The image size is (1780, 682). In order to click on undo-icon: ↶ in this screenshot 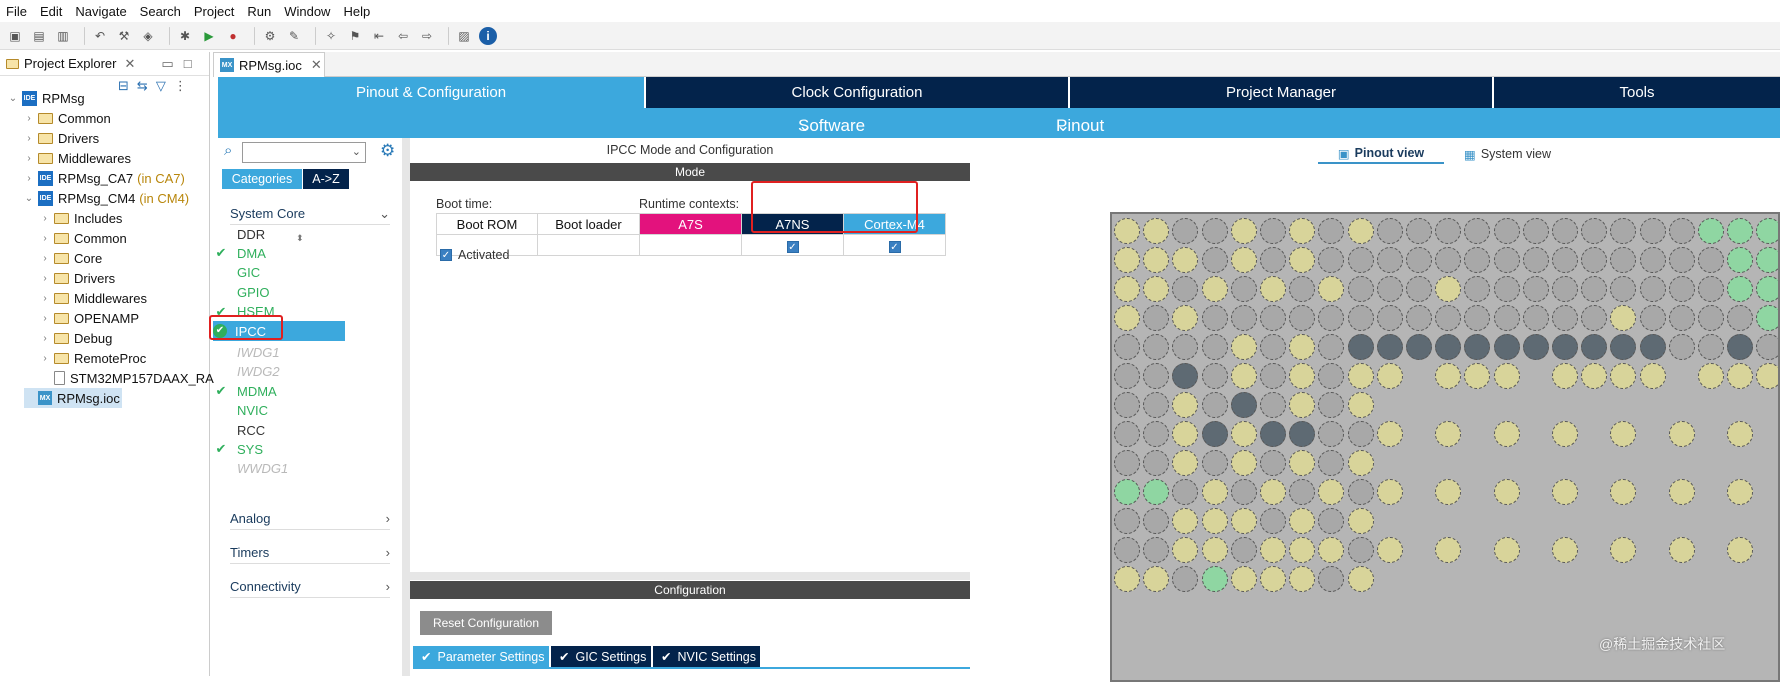, I will do `click(100, 36)`.